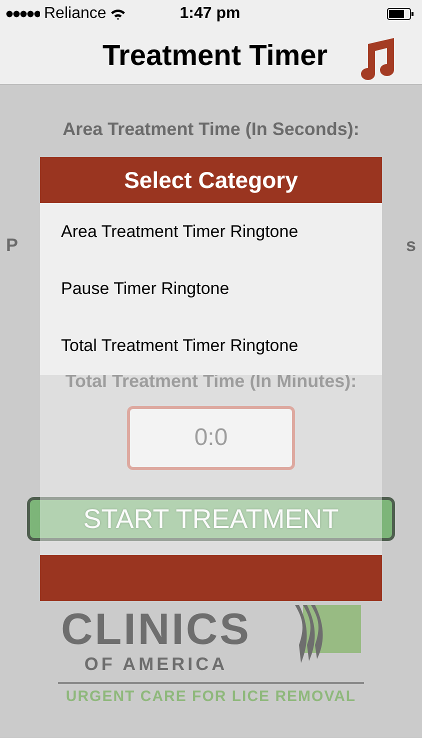 The width and height of the screenshot is (422, 750). What do you see at coordinates (23, 14) in the screenshot?
I see `signal-icon` at bounding box center [23, 14].